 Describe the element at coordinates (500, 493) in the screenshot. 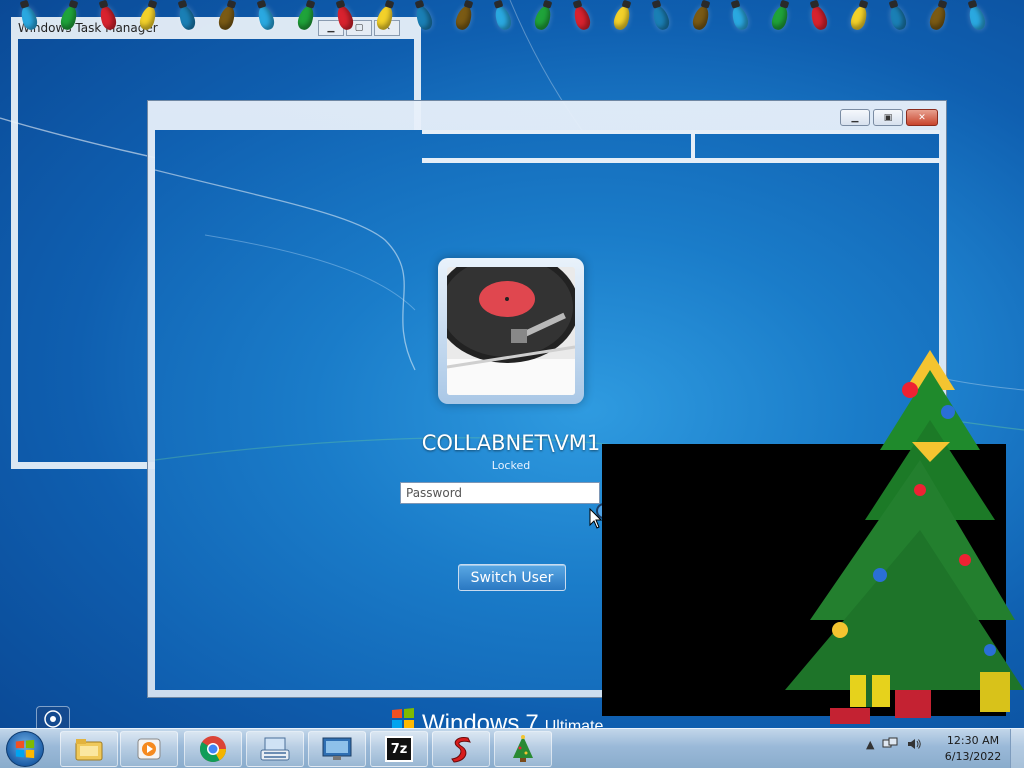

I see `password-field` at that location.